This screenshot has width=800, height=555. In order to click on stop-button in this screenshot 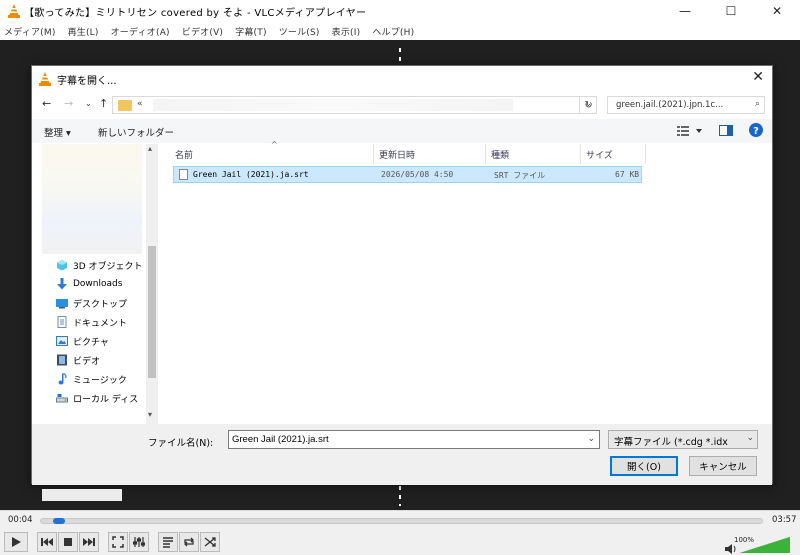, I will do `click(68, 542)`.